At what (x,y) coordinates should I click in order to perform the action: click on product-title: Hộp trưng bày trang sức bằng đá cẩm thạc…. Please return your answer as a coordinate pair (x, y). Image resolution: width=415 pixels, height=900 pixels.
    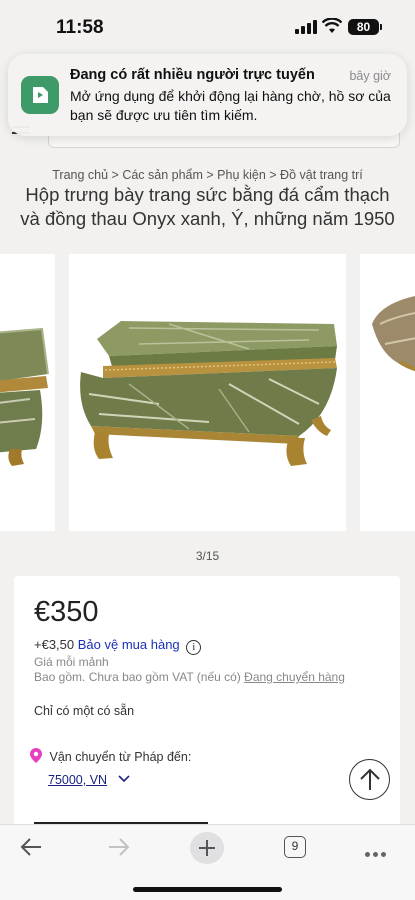
    Looking at the image, I should click on (207, 207).